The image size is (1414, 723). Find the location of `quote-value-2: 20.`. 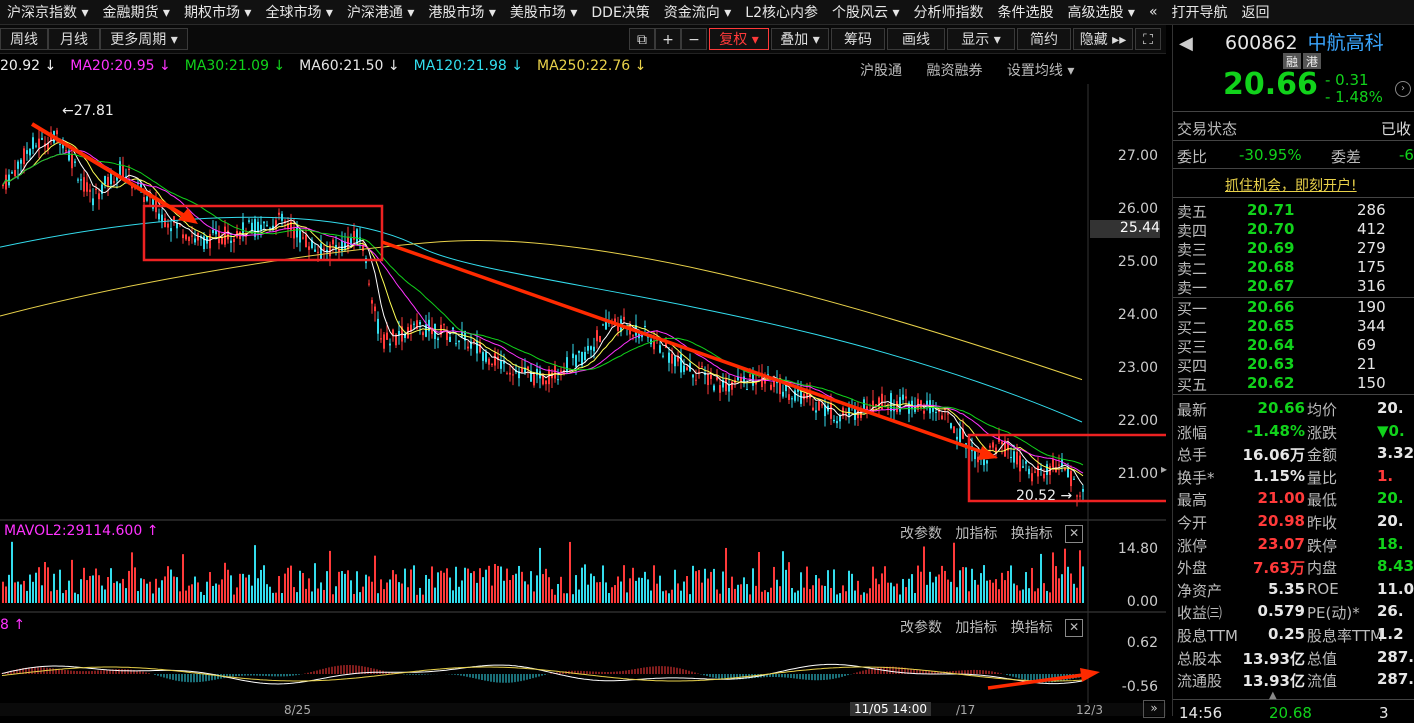

quote-value-2: 20. is located at coordinates (1390, 408).